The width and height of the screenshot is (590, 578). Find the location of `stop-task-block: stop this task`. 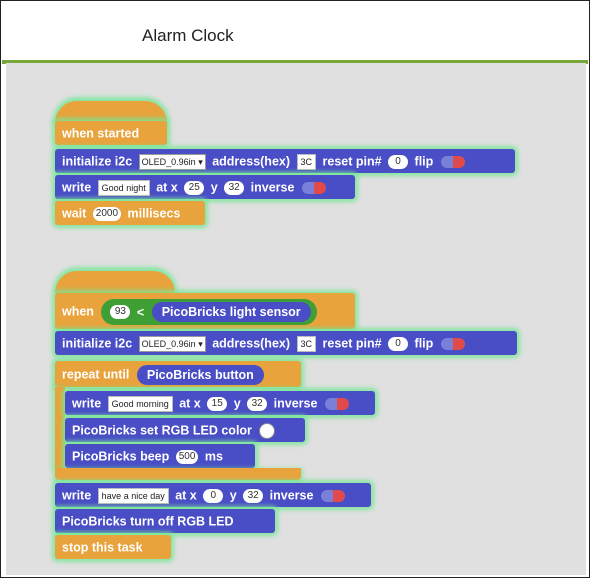

stop-task-block: stop this task is located at coordinates (113, 547).